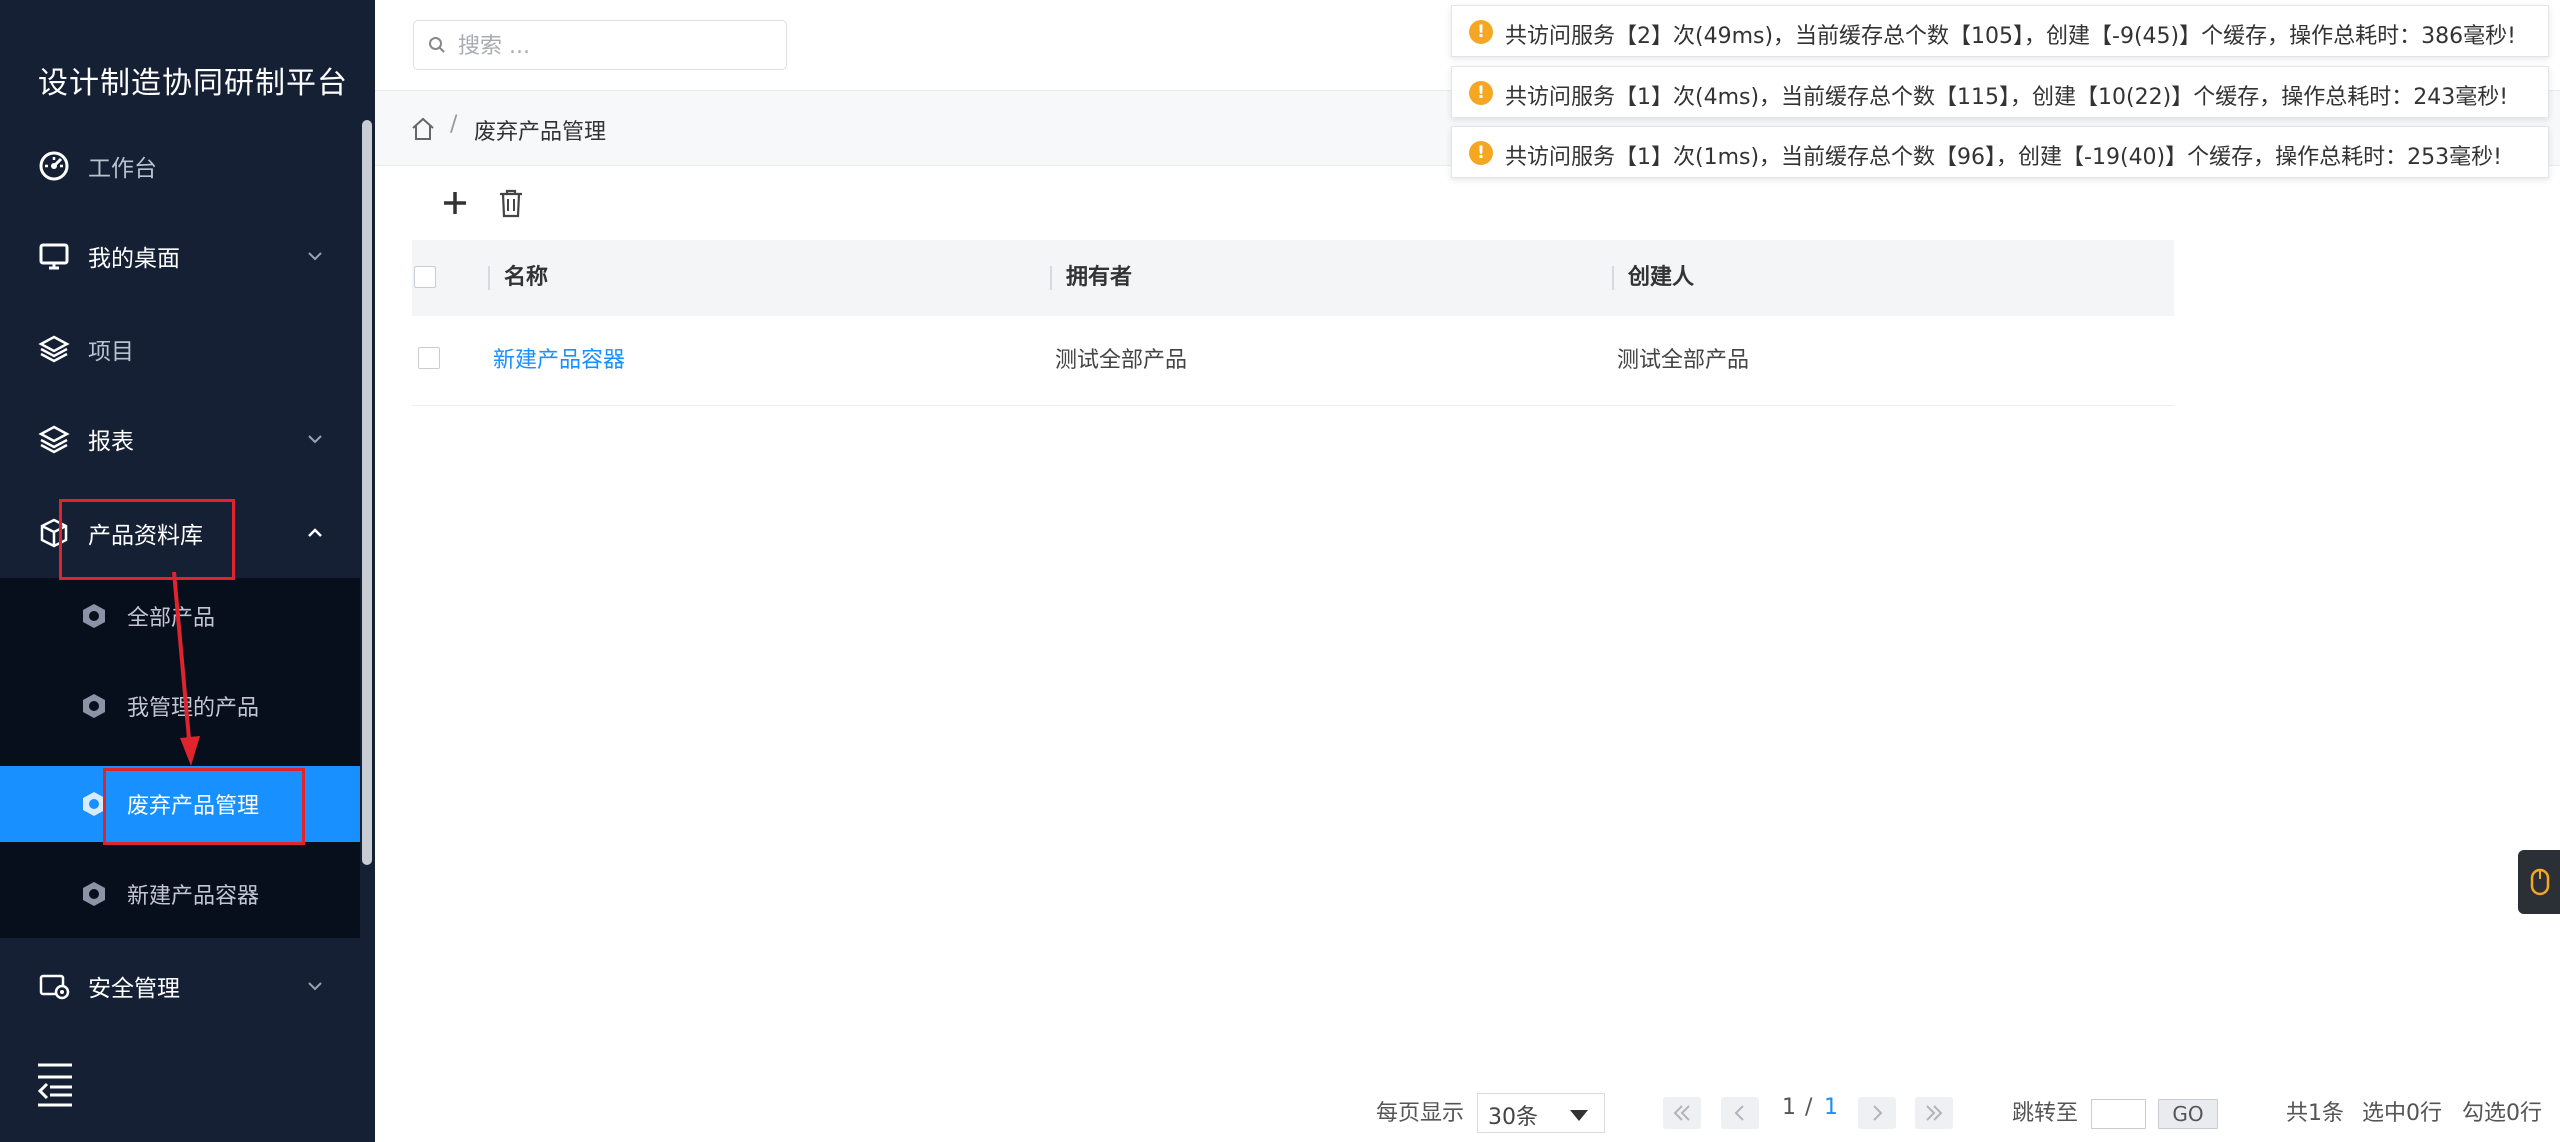 Image resolution: width=2560 pixels, height=1142 pixels. I want to click on sidebar-item-security: 安全管理, so click(180, 986).